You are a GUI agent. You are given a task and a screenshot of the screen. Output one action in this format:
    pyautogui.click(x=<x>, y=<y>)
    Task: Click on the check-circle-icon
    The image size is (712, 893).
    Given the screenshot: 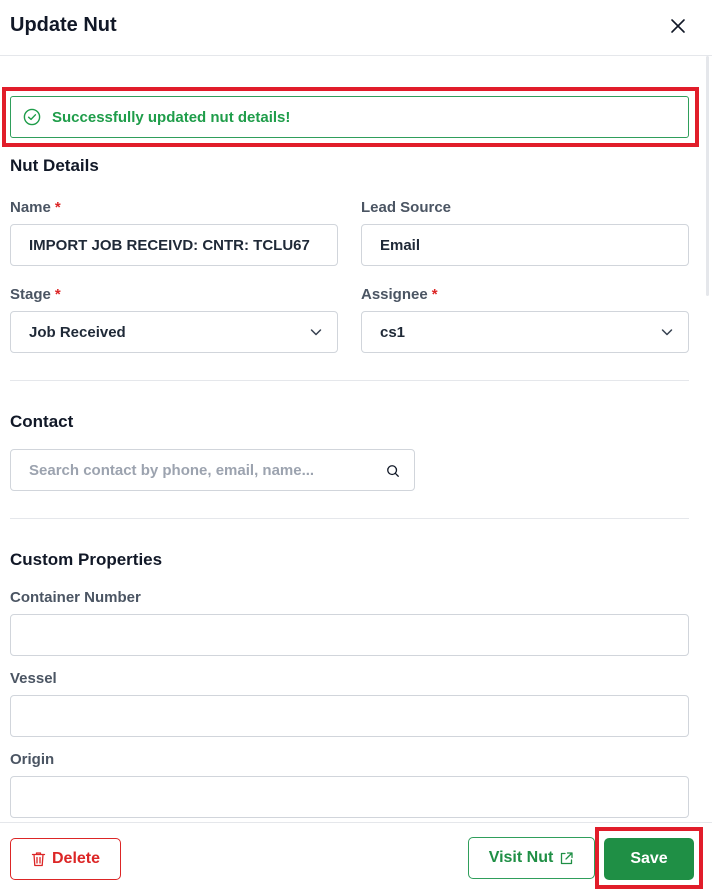 What is the action you would take?
    pyautogui.click(x=32, y=117)
    